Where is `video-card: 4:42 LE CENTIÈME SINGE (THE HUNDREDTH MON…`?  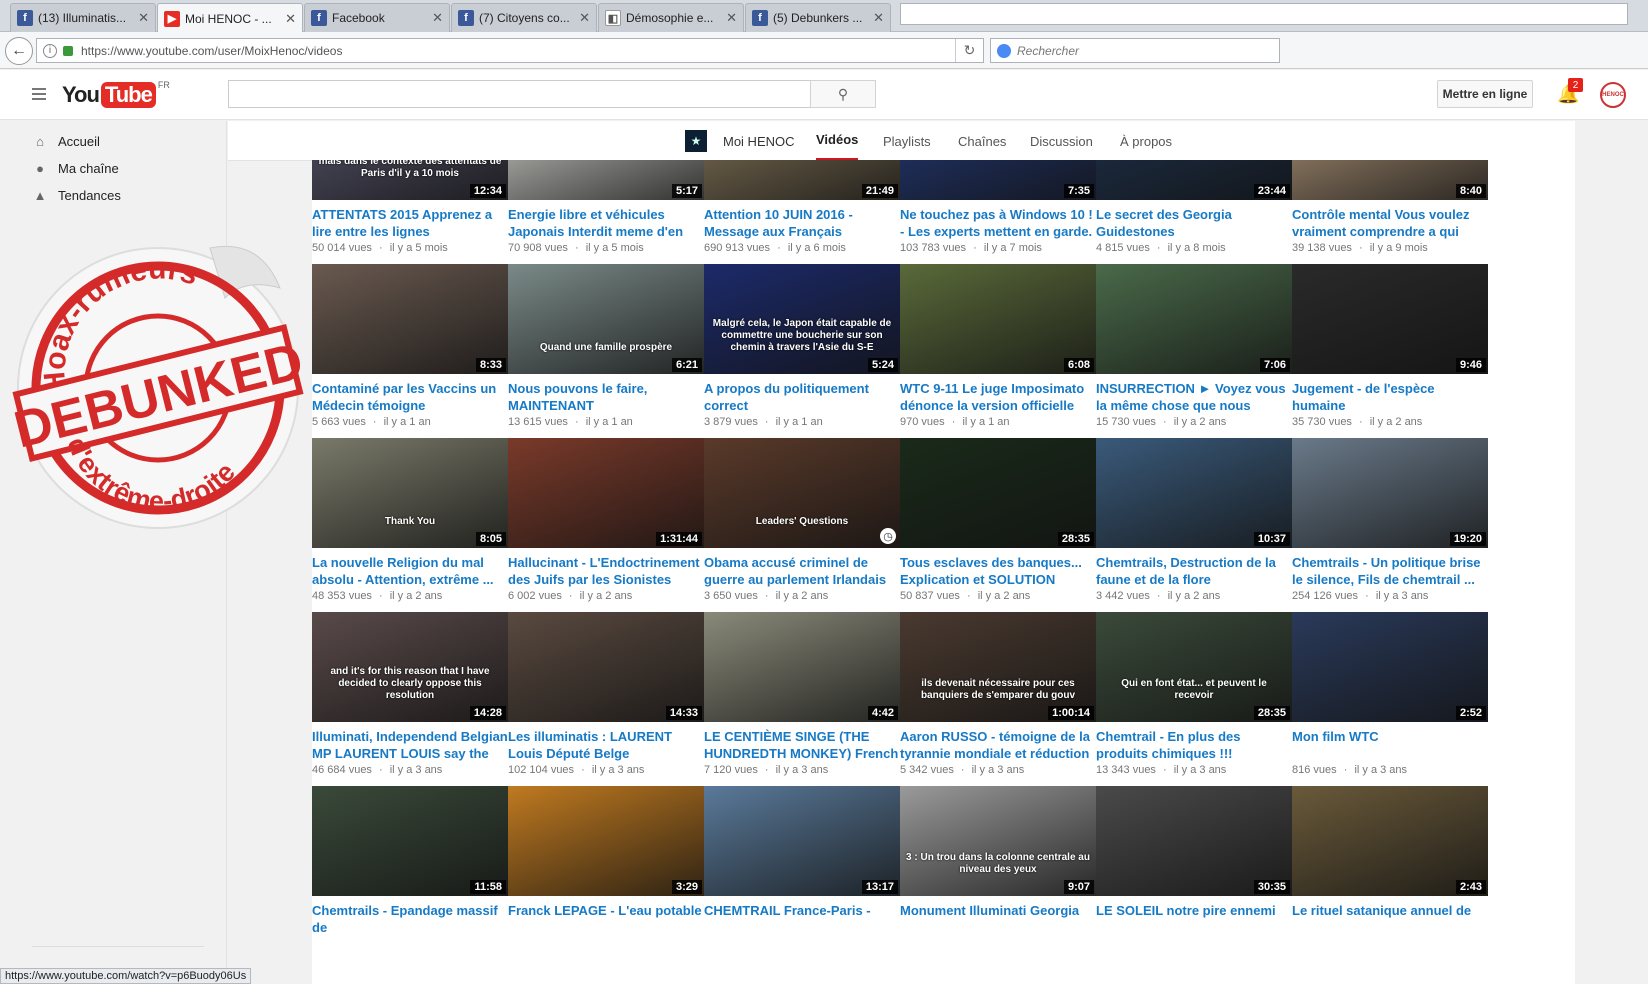 video-card: 4:42 LE CENTIÈME SINGE (THE HUNDREDTH MON… is located at coordinates (802, 697).